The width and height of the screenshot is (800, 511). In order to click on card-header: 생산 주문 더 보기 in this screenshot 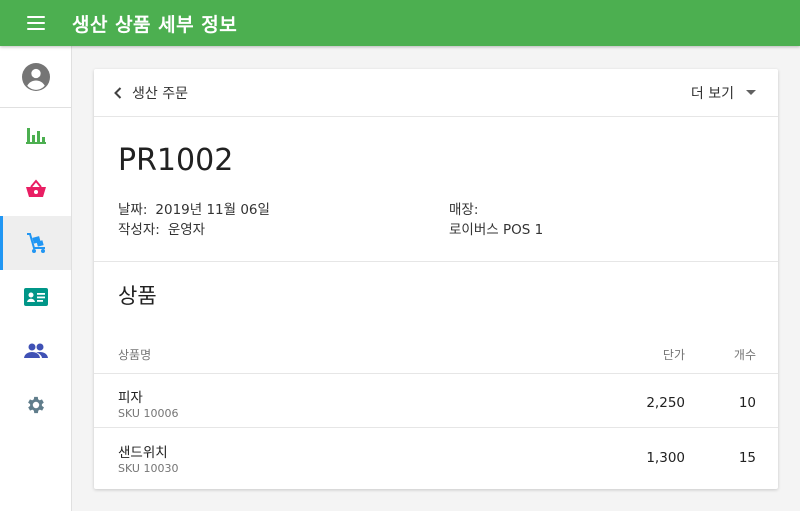, I will do `click(436, 93)`.